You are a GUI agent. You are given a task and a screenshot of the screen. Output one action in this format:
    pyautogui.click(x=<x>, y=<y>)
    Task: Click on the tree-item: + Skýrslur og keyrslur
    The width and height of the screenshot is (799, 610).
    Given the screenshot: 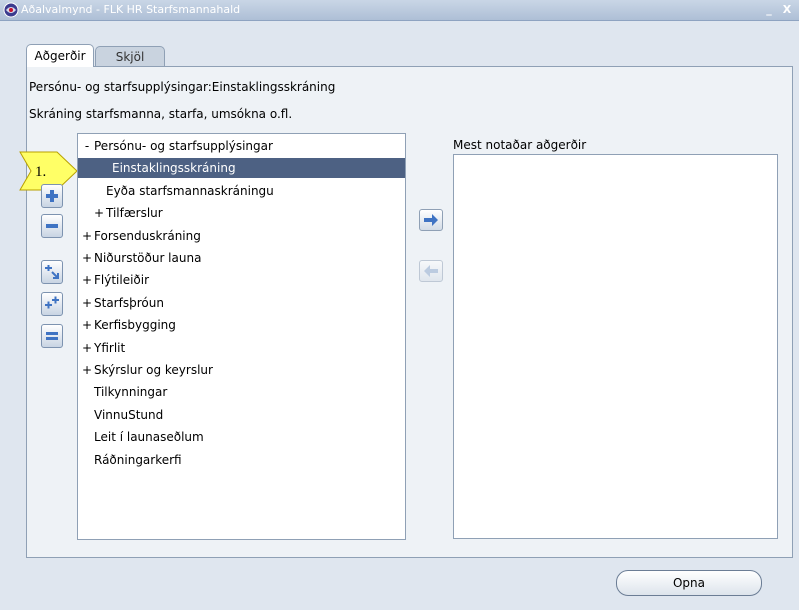 What is the action you would take?
    pyautogui.click(x=145, y=370)
    